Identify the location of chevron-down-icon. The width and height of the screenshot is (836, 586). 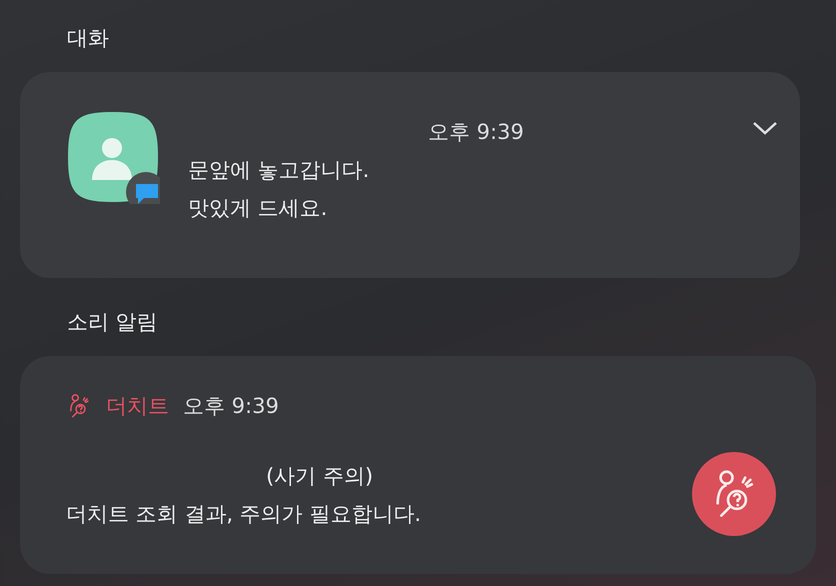
(765, 128).